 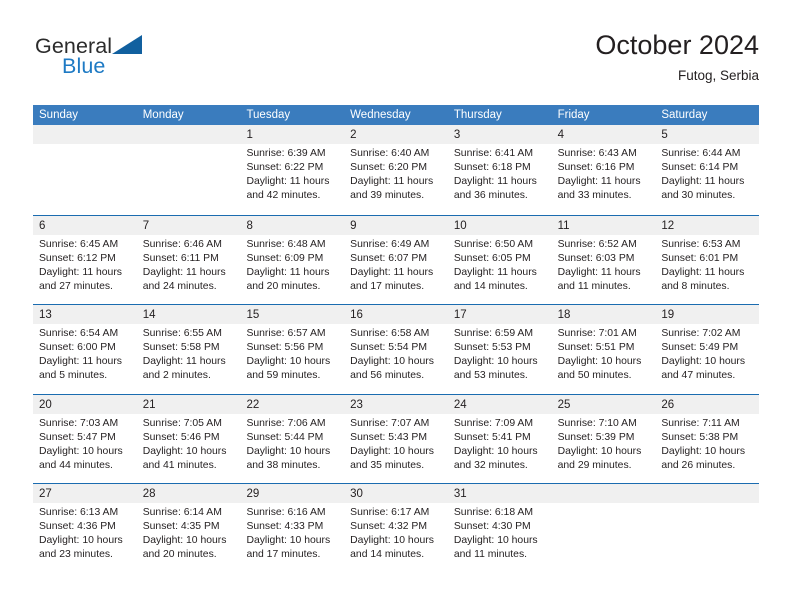 What do you see at coordinates (596, 348) in the screenshot?
I see `sunset-text: Sunset: 5:51 PM` at bounding box center [596, 348].